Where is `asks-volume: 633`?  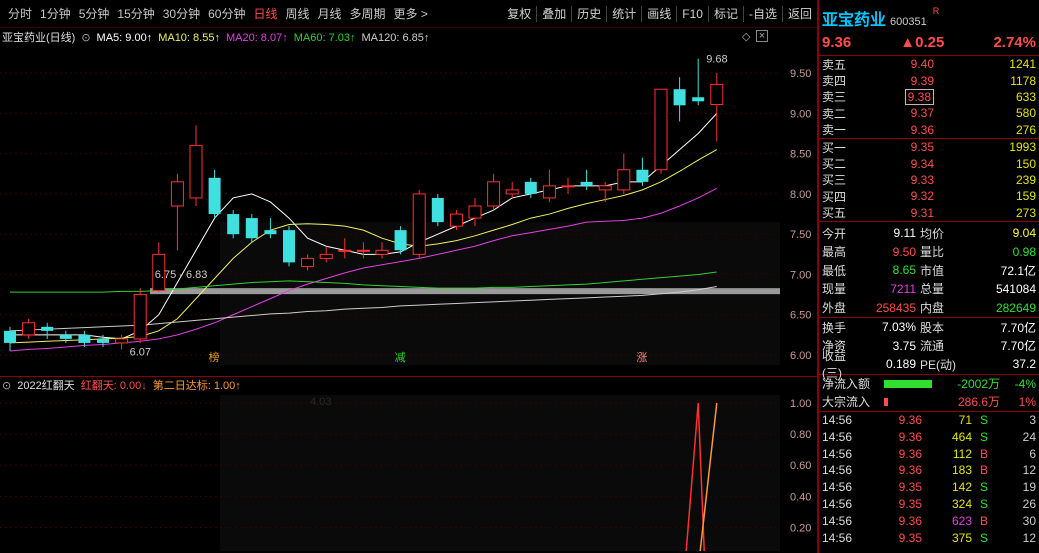 asks-volume: 633 is located at coordinates (1025, 96).